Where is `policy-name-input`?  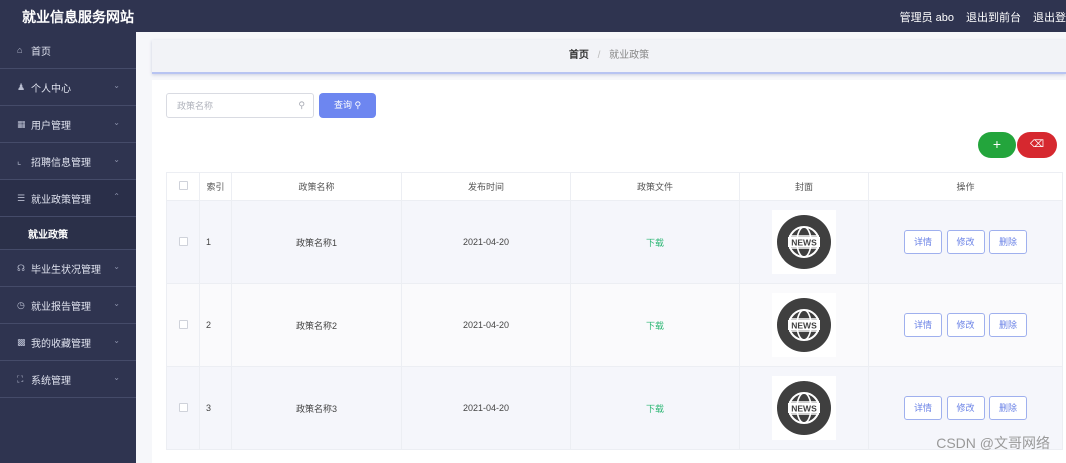 policy-name-input is located at coordinates (227, 105).